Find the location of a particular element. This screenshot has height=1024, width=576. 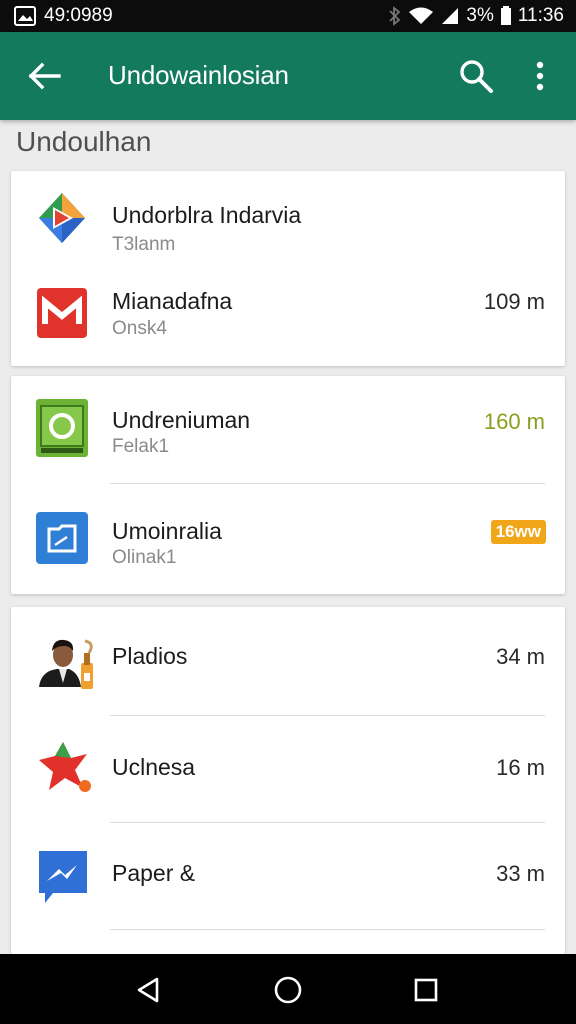

wifi-icon is located at coordinates (421, 16).